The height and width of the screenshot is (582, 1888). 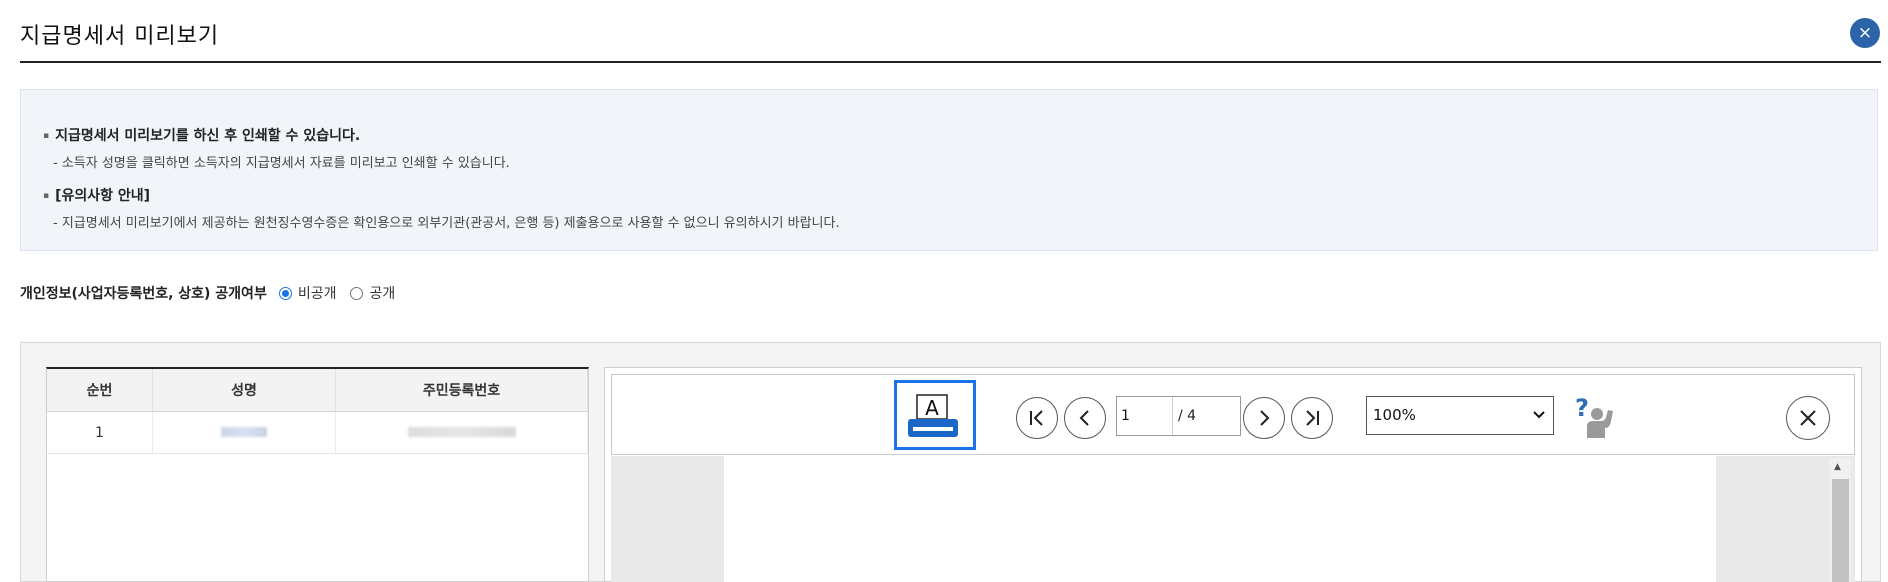 I want to click on title-divider, so click(x=950, y=62).